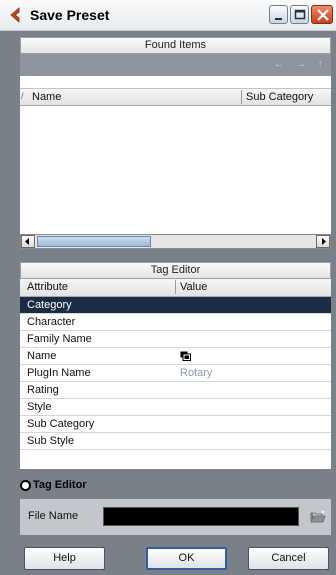  Describe the element at coordinates (43, 390) in the screenshot. I see `tag-attribute-label: Rating` at that location.